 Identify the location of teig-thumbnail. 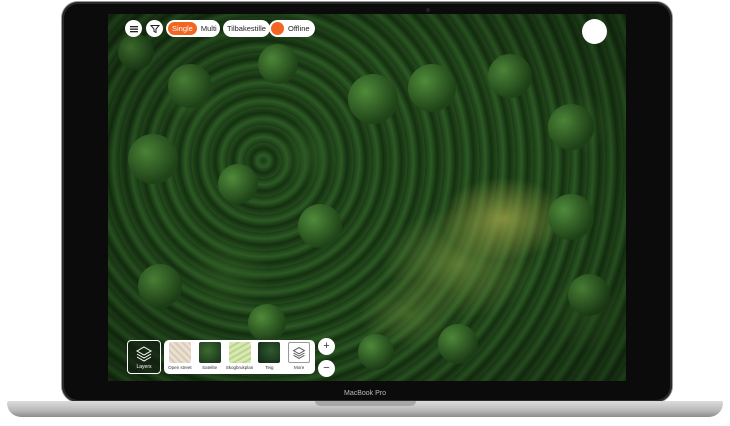
(269, 352).